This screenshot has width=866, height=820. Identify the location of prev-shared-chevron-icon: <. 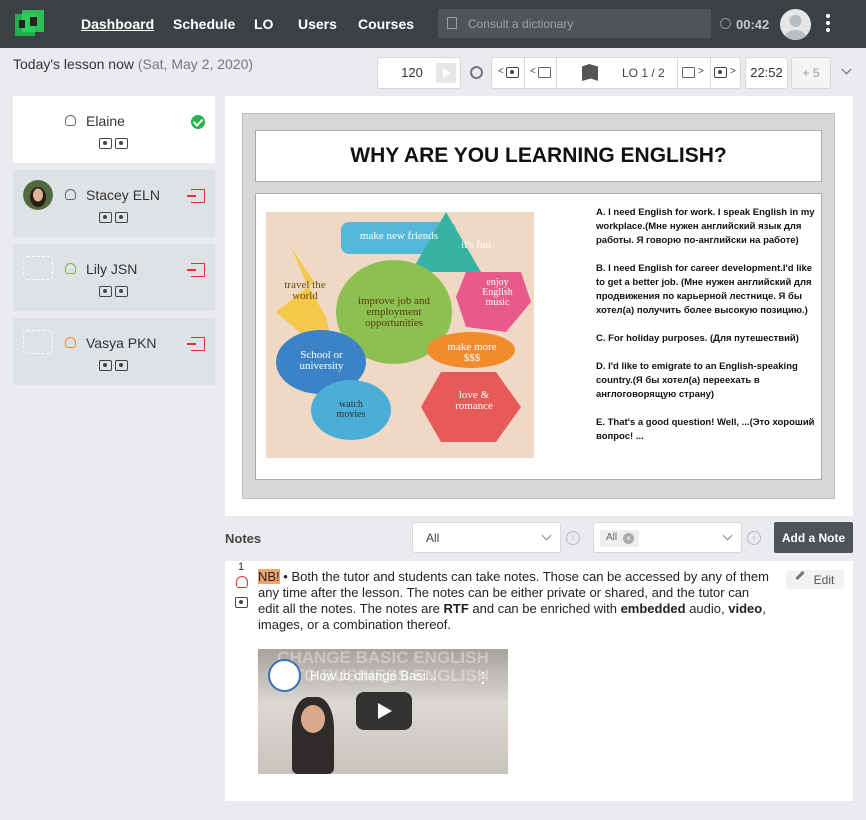
(501, 71).